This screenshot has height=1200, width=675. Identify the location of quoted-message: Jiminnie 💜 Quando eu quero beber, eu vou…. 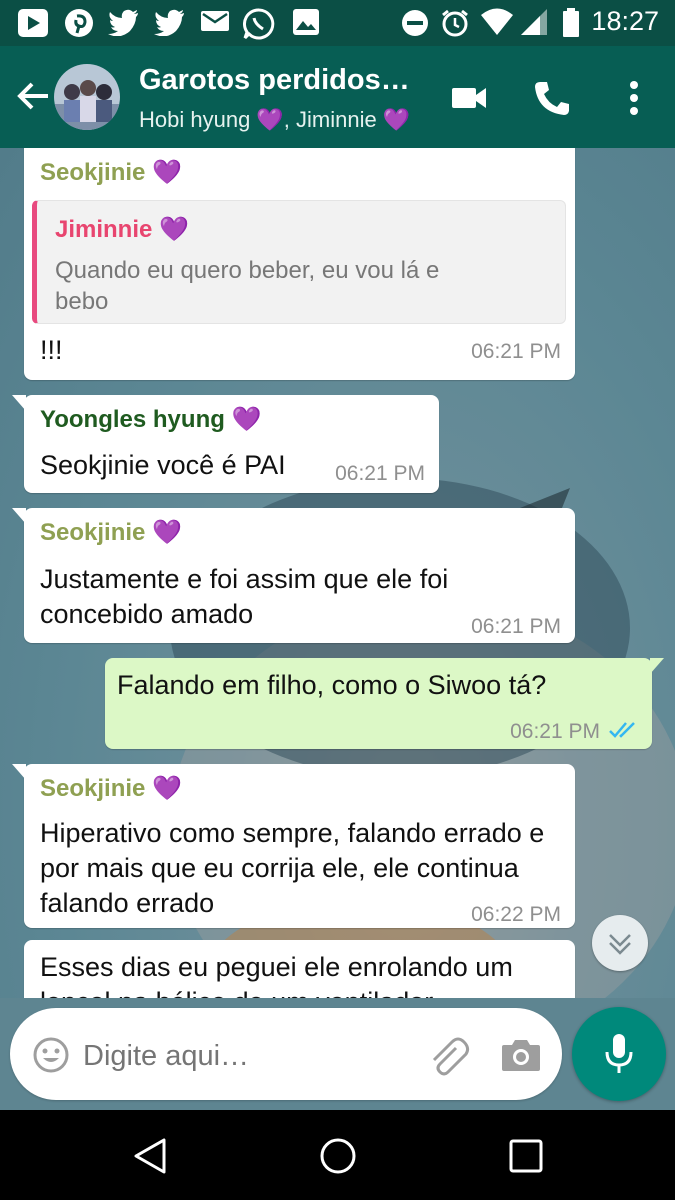
(299, 262).